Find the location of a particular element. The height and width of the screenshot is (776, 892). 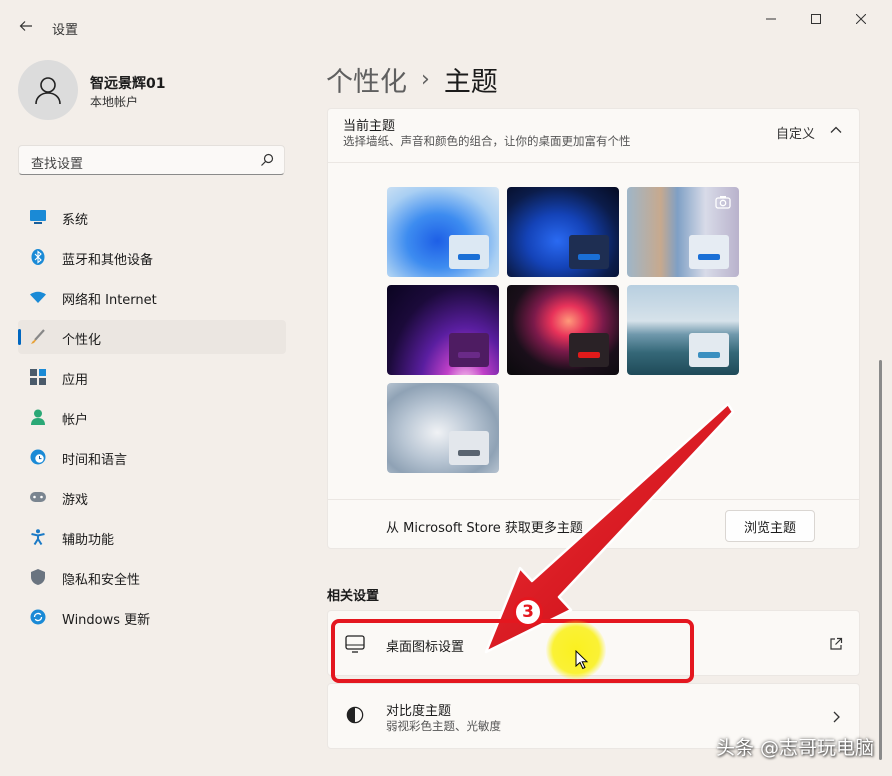

sidebar-item-apps: 应用 is located at coordinates (152, 377).